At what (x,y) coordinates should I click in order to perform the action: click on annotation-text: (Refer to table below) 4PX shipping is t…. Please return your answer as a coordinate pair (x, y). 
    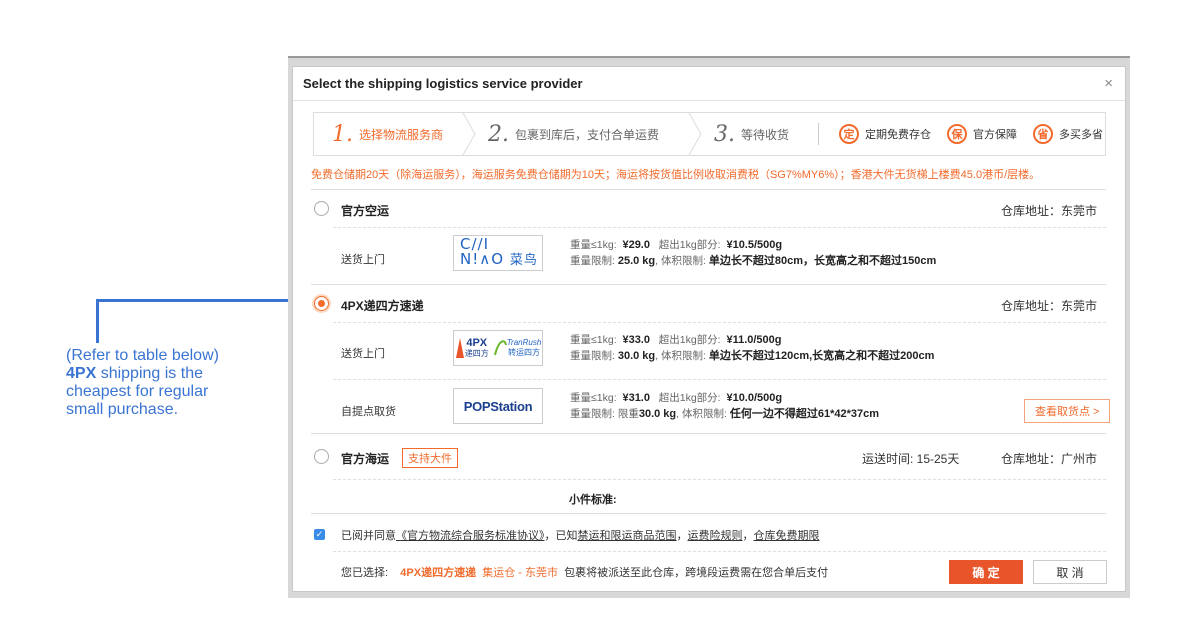
    Looking at the image, I should click on (166, 383).